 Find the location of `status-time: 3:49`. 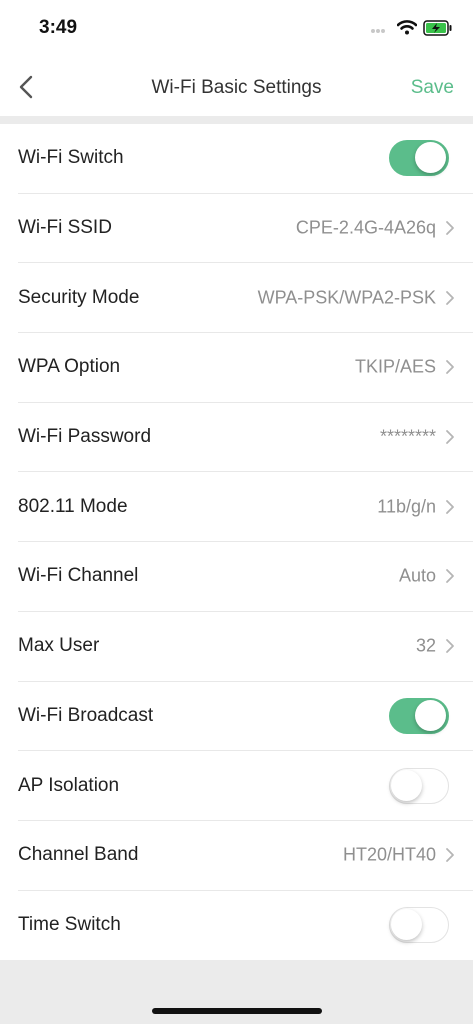

status-time: 3:49 is located at coordinates (58, 27).